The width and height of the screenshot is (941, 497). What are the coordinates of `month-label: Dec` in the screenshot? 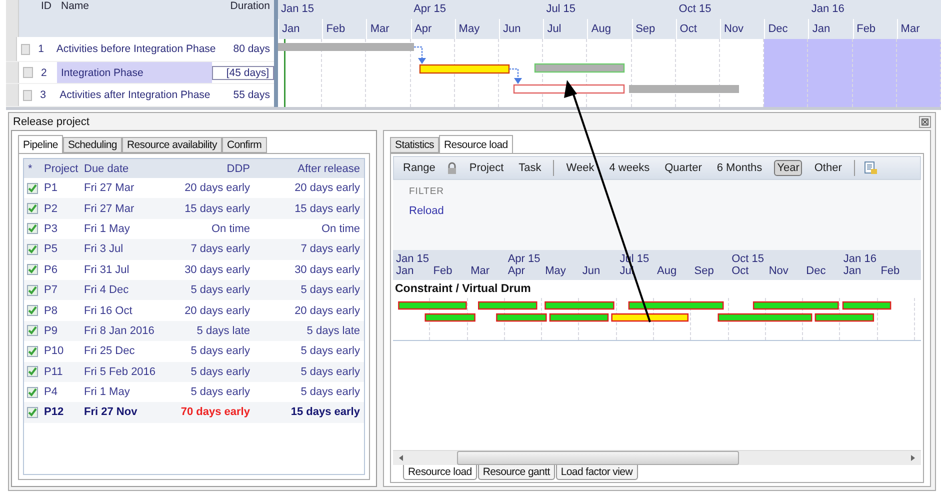 It's located at (778, 29).